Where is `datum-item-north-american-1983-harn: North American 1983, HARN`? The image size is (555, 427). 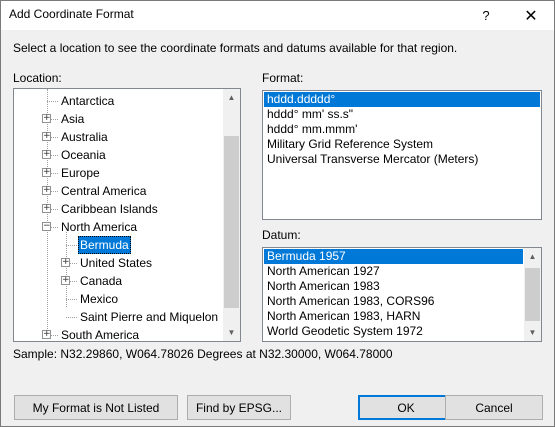 datum-item-north-american-1983-harn: North American 1983, HARN is located at coordinates (393, 316).